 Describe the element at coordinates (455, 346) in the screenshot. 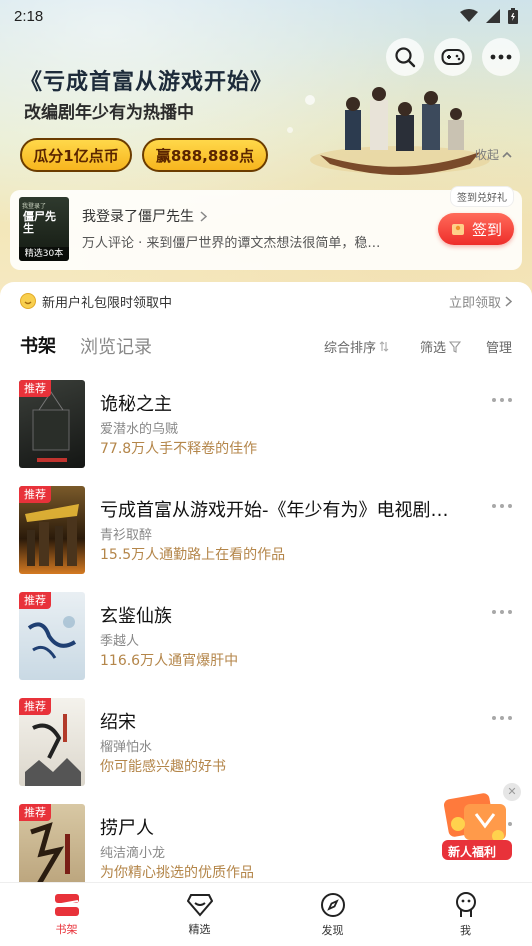

I see `filter-icon` at that location.